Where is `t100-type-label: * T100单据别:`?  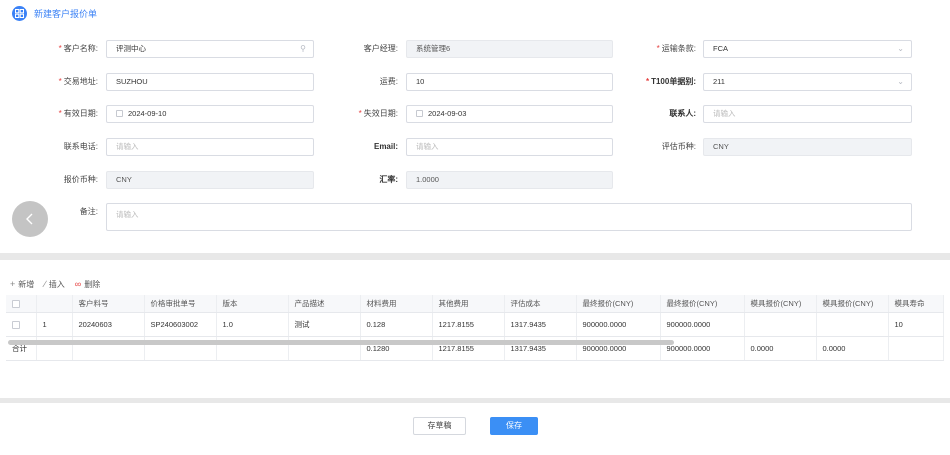 t100-type-label: * T100单据别: is located at coordinates (670, 81).